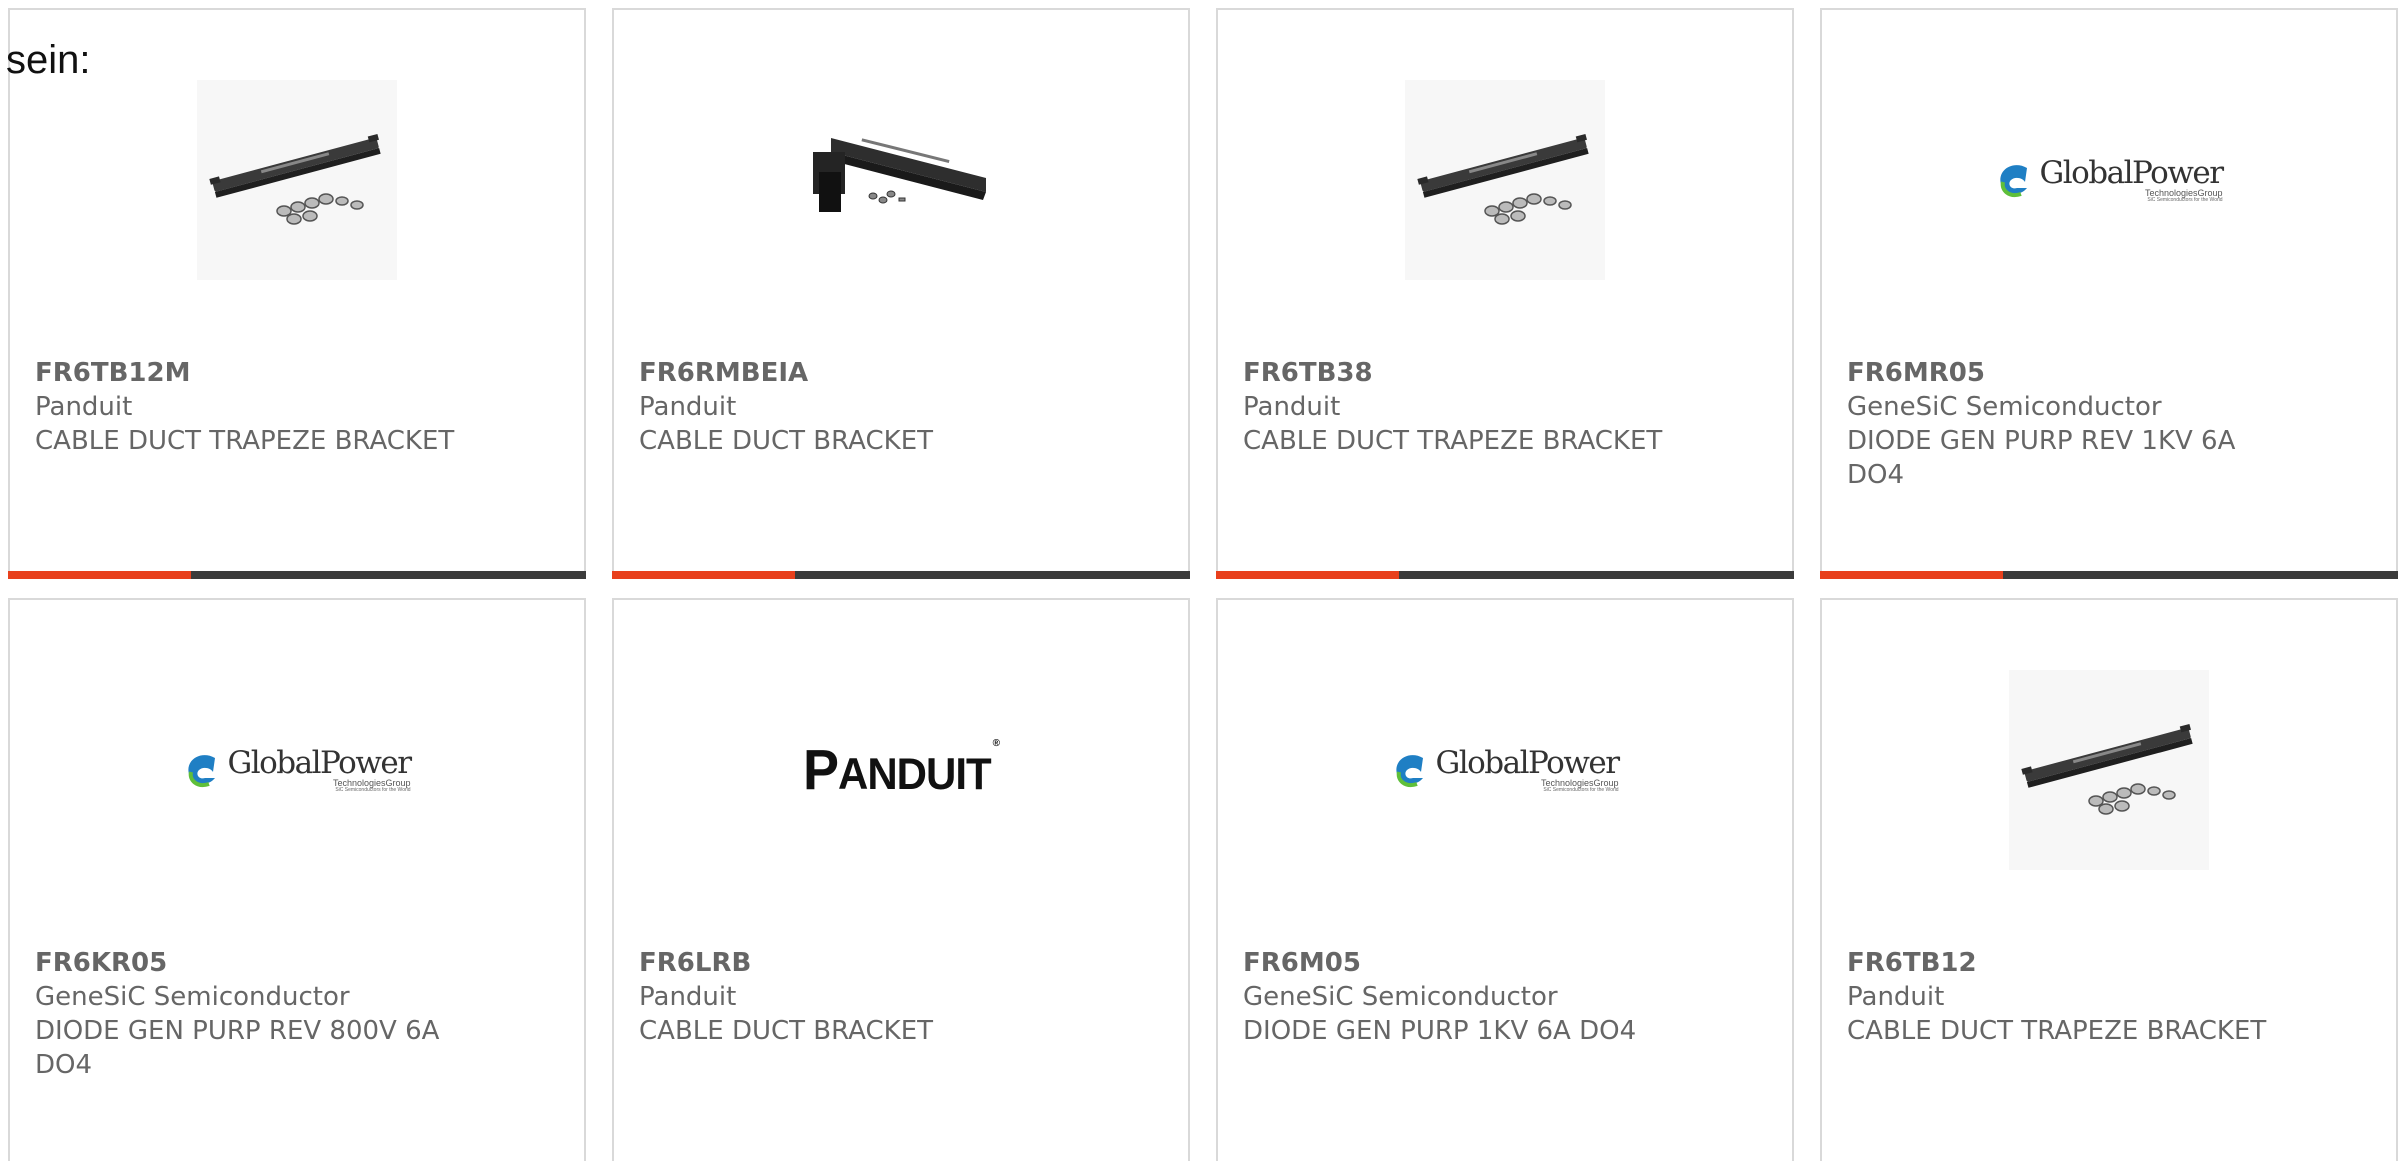  Describe the element at coordinates (250, 963) in the screenshot. I see `part-number: FR6KR05` at that location.